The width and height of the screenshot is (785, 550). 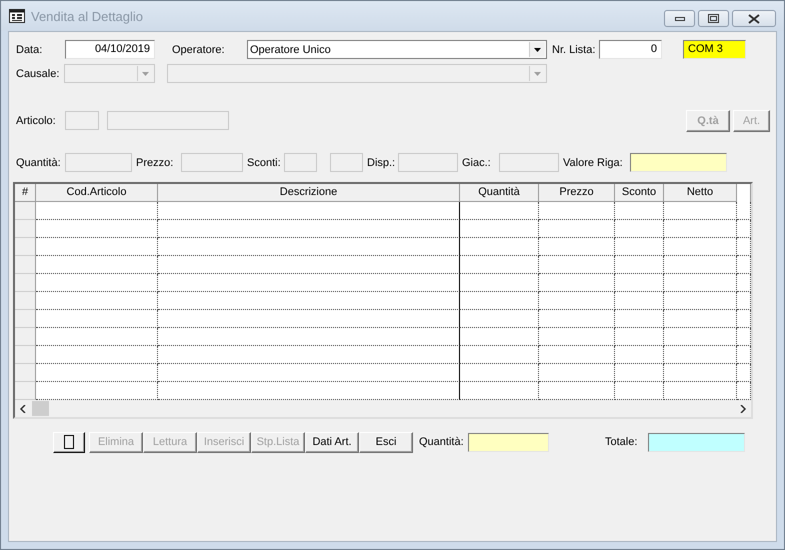 I want to click on horizontal-scrollbar, so click(x=383, y=408).